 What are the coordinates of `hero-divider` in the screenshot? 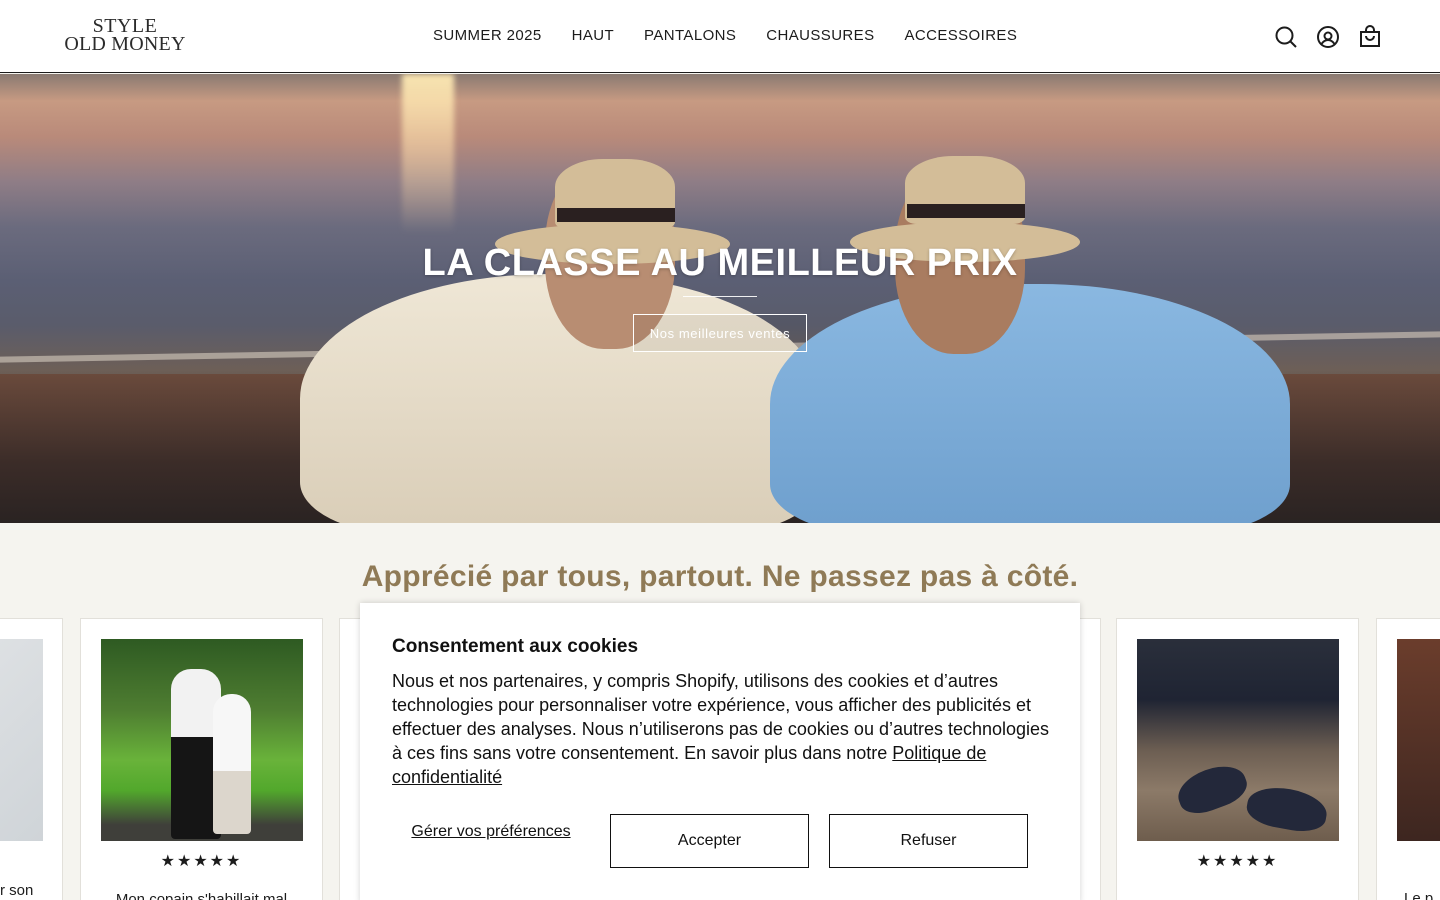 It's located at (720, 296).